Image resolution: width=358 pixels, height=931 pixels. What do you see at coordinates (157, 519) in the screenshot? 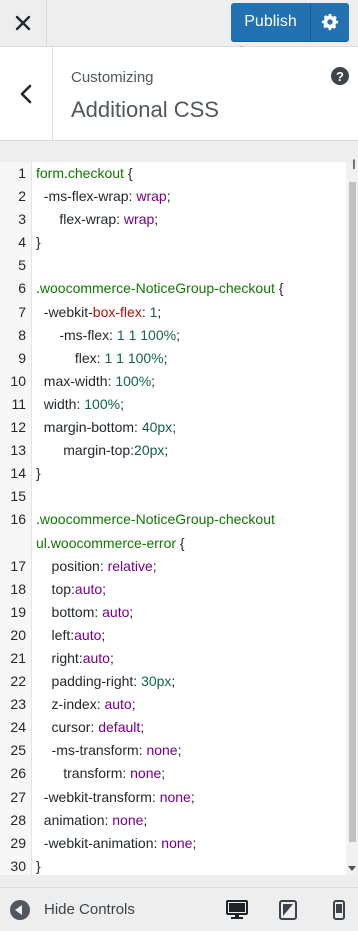
I see `code-token: woocommerce-NoticeGroup-checkout` at bounding box center [157, 519].